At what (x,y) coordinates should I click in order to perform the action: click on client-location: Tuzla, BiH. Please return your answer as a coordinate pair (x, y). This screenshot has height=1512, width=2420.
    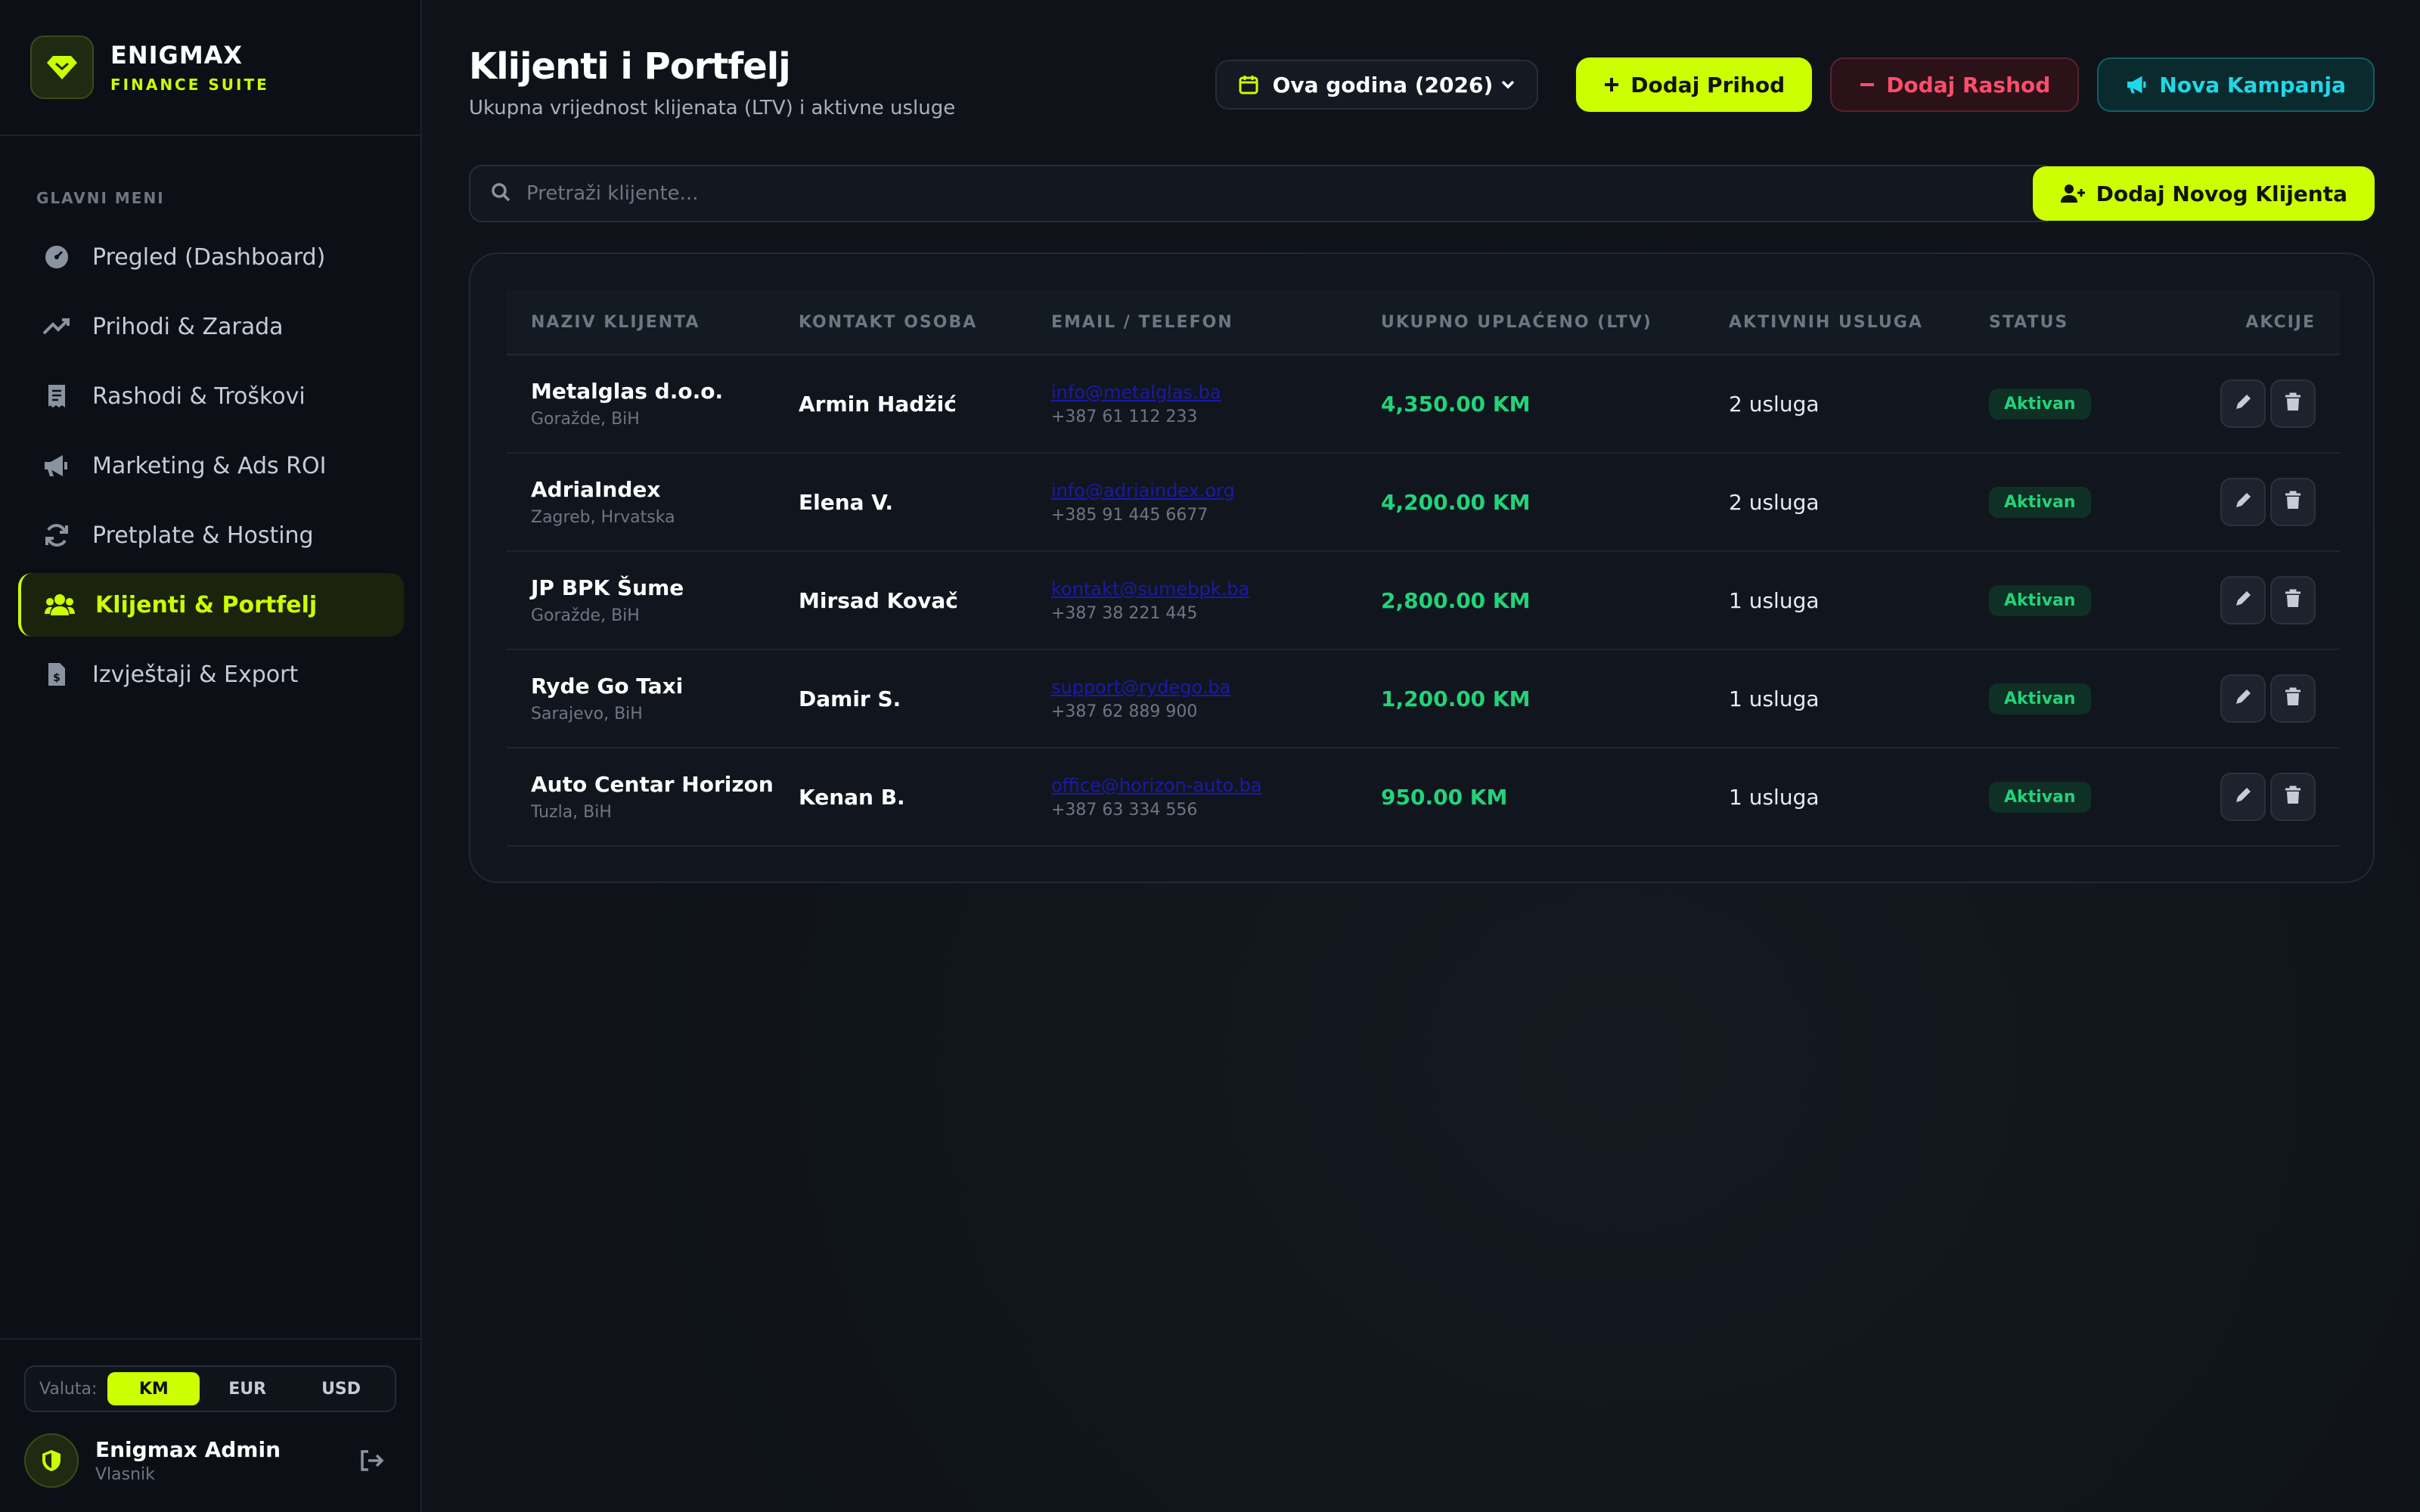
    Looking at the image, I should click on (571, 812).